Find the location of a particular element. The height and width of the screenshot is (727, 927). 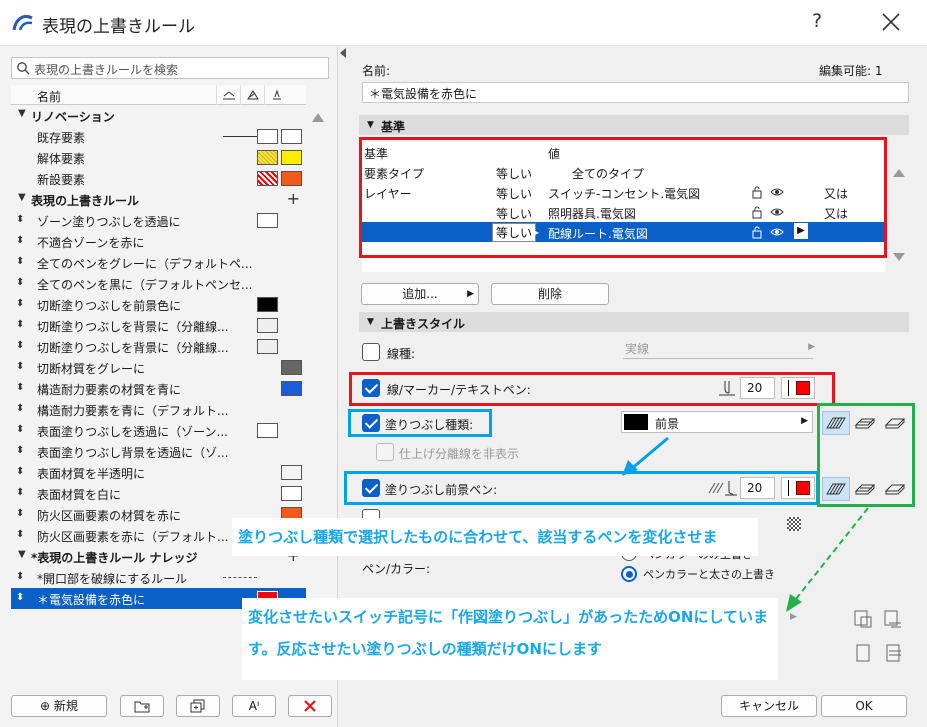

annotation-note-fill-type: 塗りつぶし種類で選択したものに合わせて、該当するペンを変化させま is located at coordinates (495, 537).